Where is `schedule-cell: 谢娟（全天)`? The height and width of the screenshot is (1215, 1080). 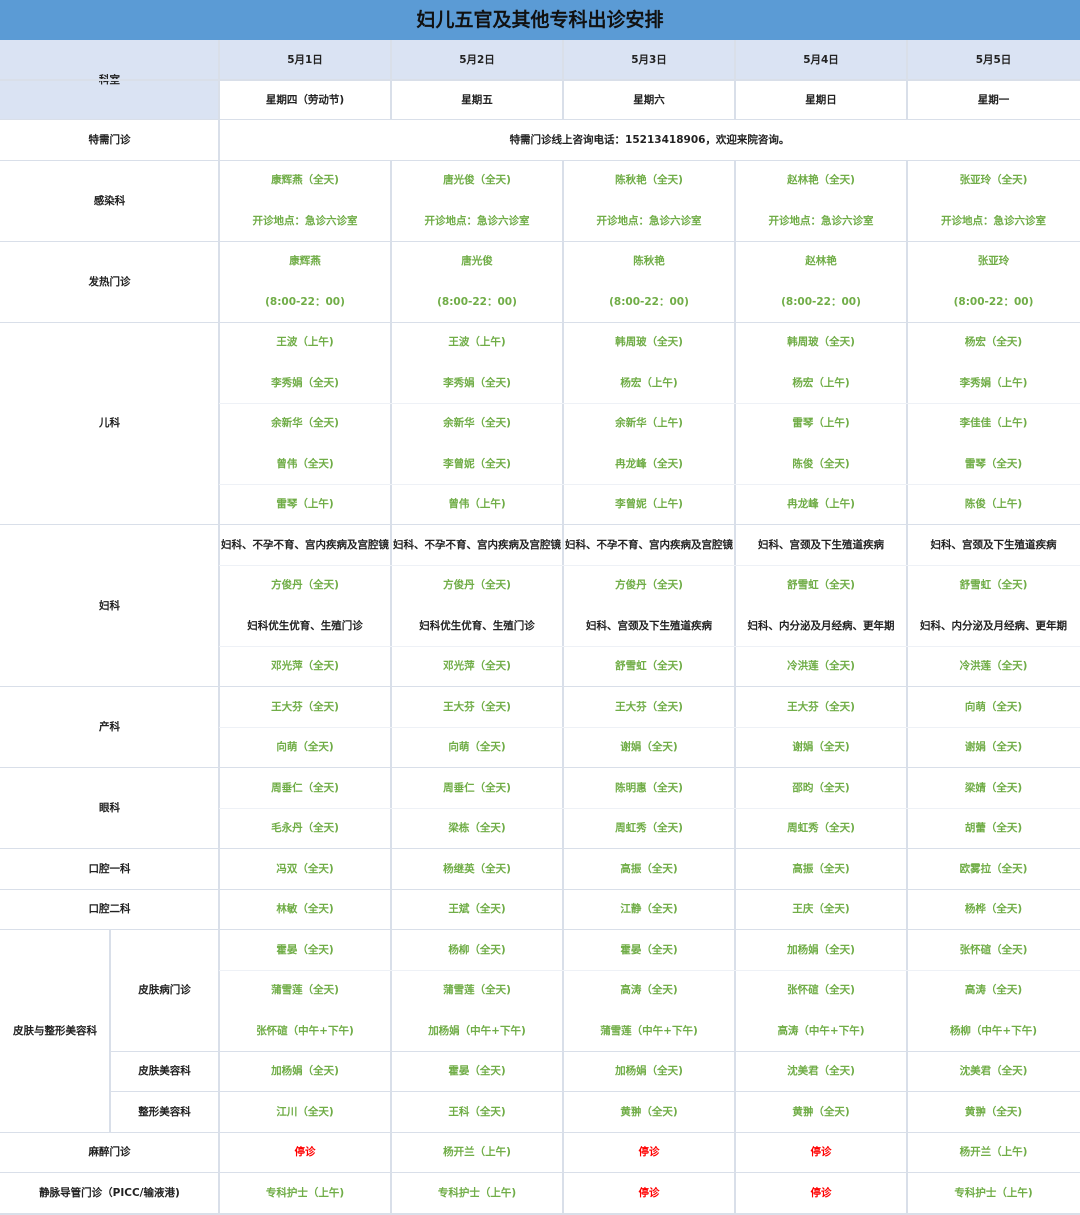 schedule-cell: 谢娟（全天) is located at coordinates (821, 747).